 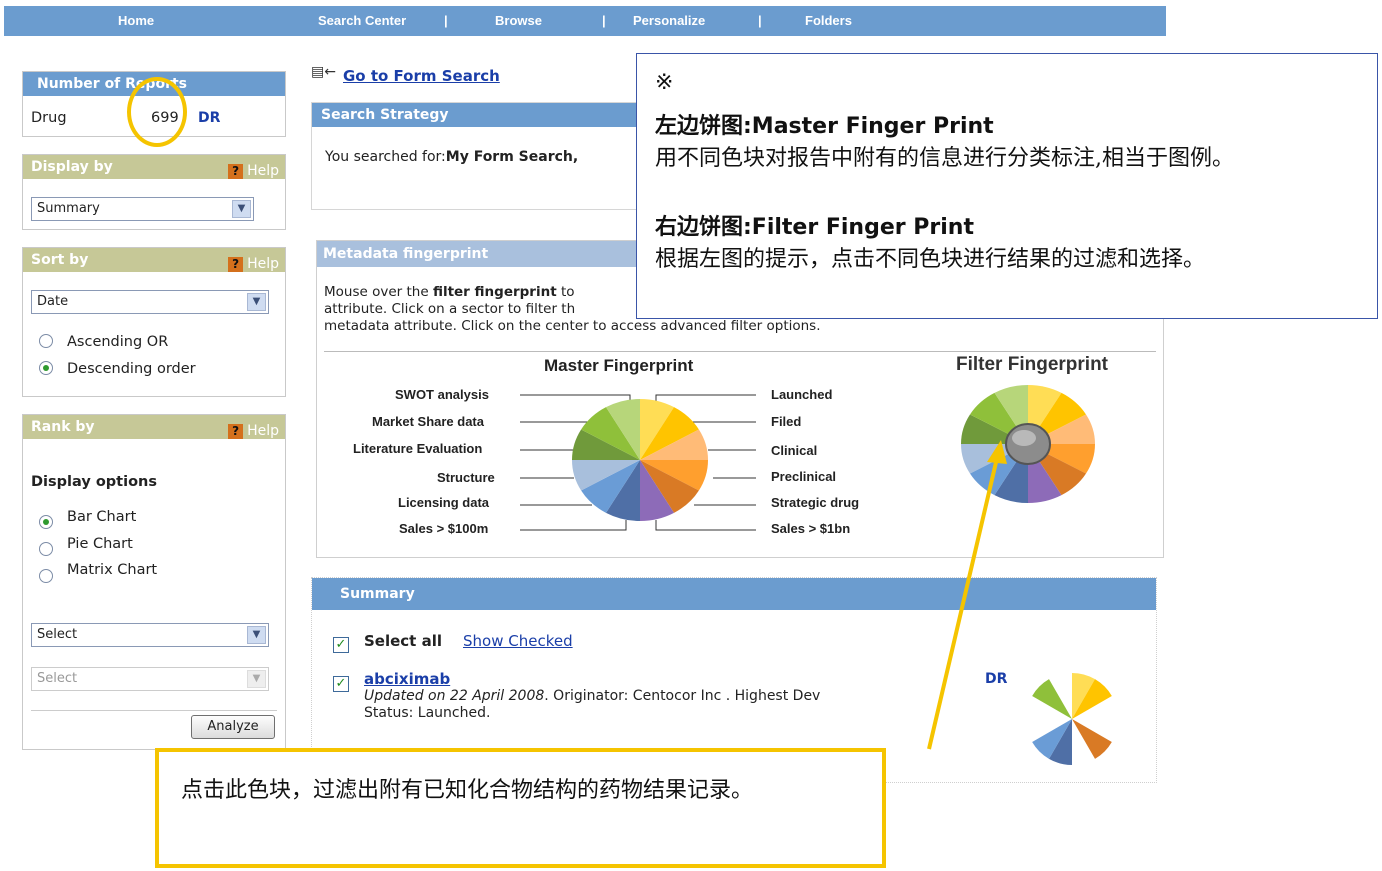 I want to click on fp-label-literature: Literature Evaluation, so click(x=418, y=448).